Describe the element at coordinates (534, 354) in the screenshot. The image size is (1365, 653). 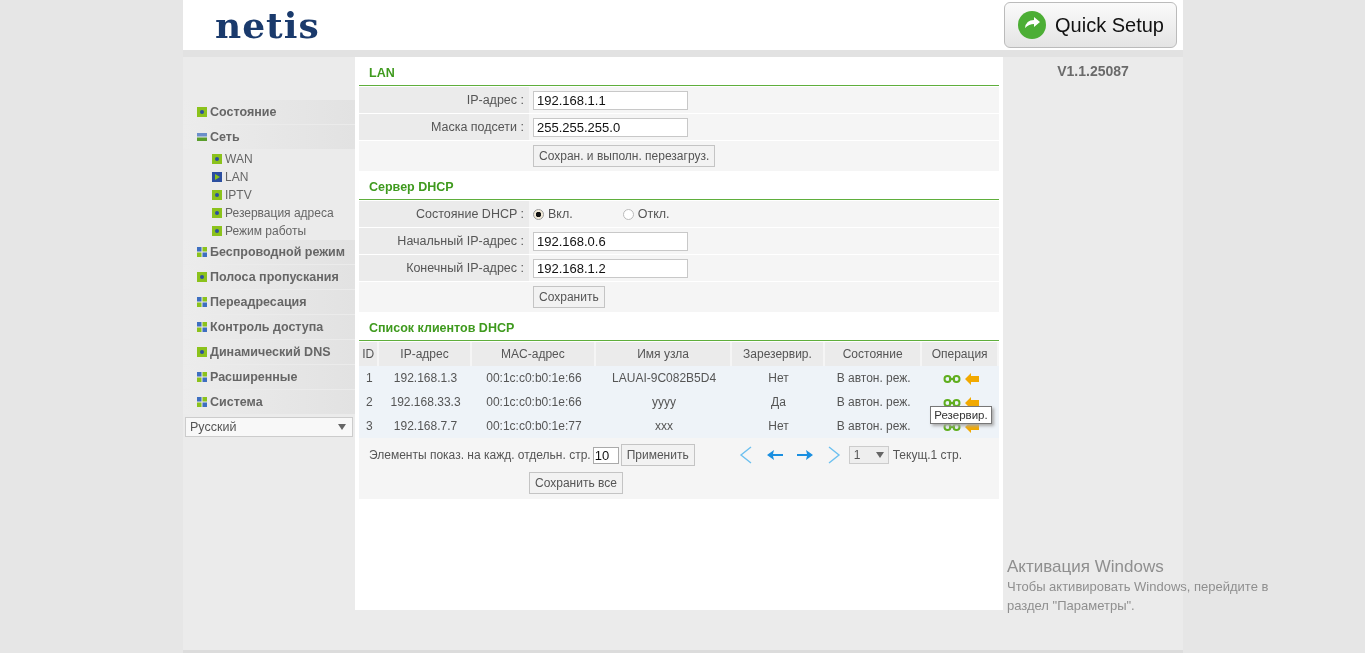
I see `column-header: MAC-адрес` at that location.